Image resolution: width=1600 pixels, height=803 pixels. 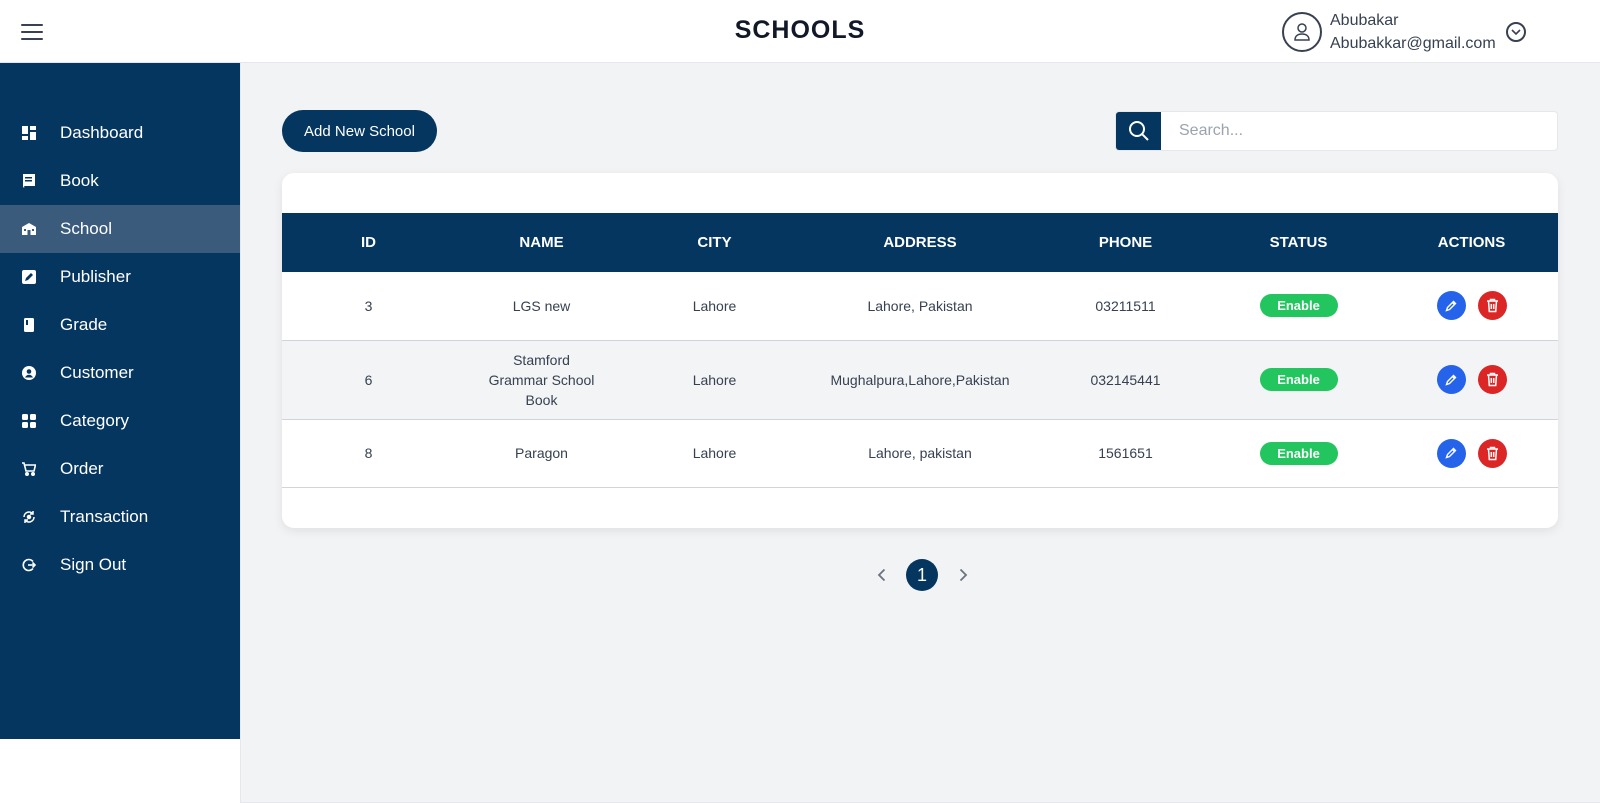 I want to click on sidebar-item-label: Transaction, so click(x=104, y=516).